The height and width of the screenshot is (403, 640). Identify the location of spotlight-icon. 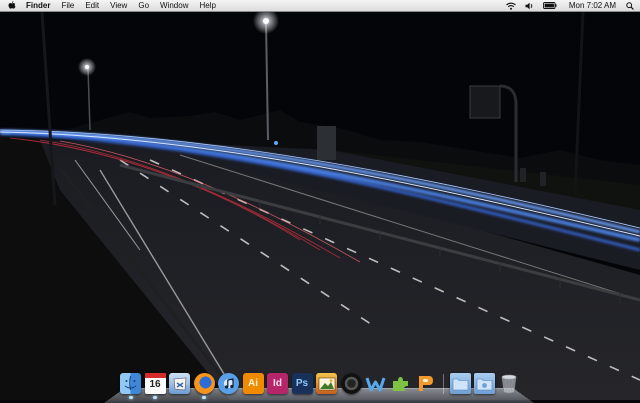
(630, 5).